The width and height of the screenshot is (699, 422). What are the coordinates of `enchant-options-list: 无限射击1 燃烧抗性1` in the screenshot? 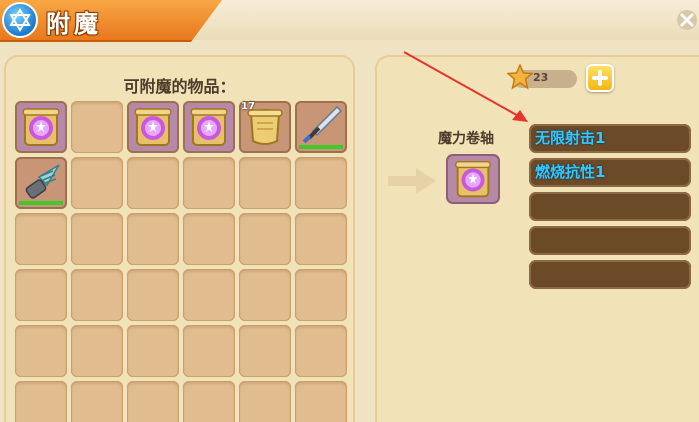 It's located at (610, 209).